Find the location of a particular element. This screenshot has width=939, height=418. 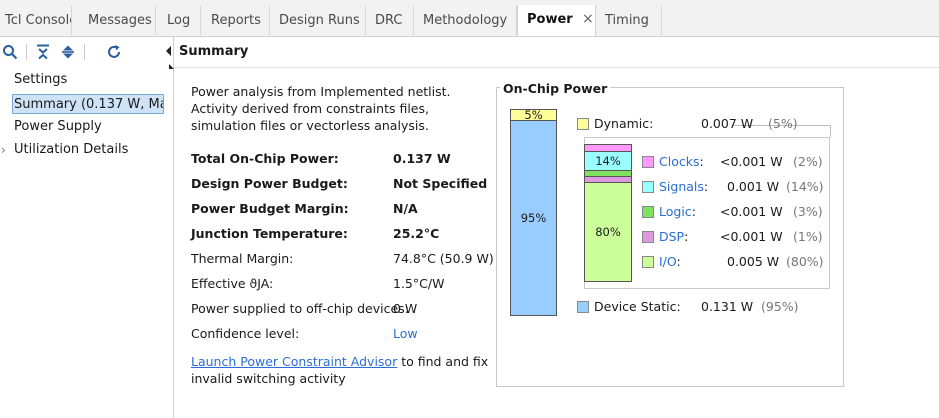

dsp-link: DSP is located at coordinates (671, 236).